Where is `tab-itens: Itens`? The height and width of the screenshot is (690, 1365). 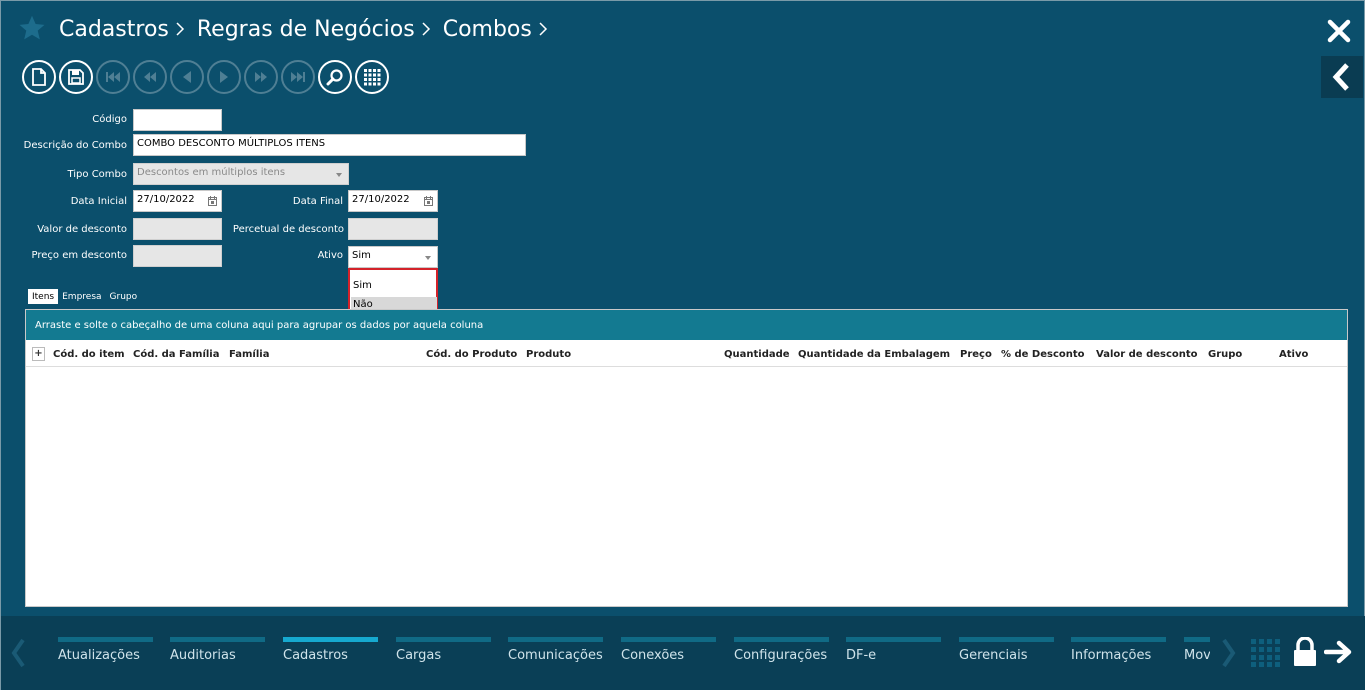
tab-itens: Itens is located at coordinates (43, 296).